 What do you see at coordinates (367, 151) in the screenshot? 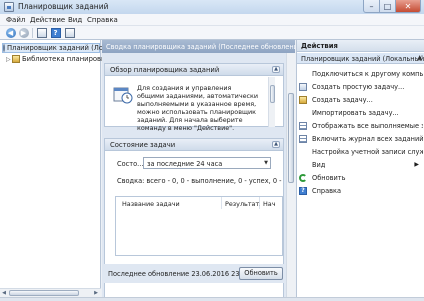
I see `action-label: Настройка учетной записи службы AT` at bounding box center [367, 151].